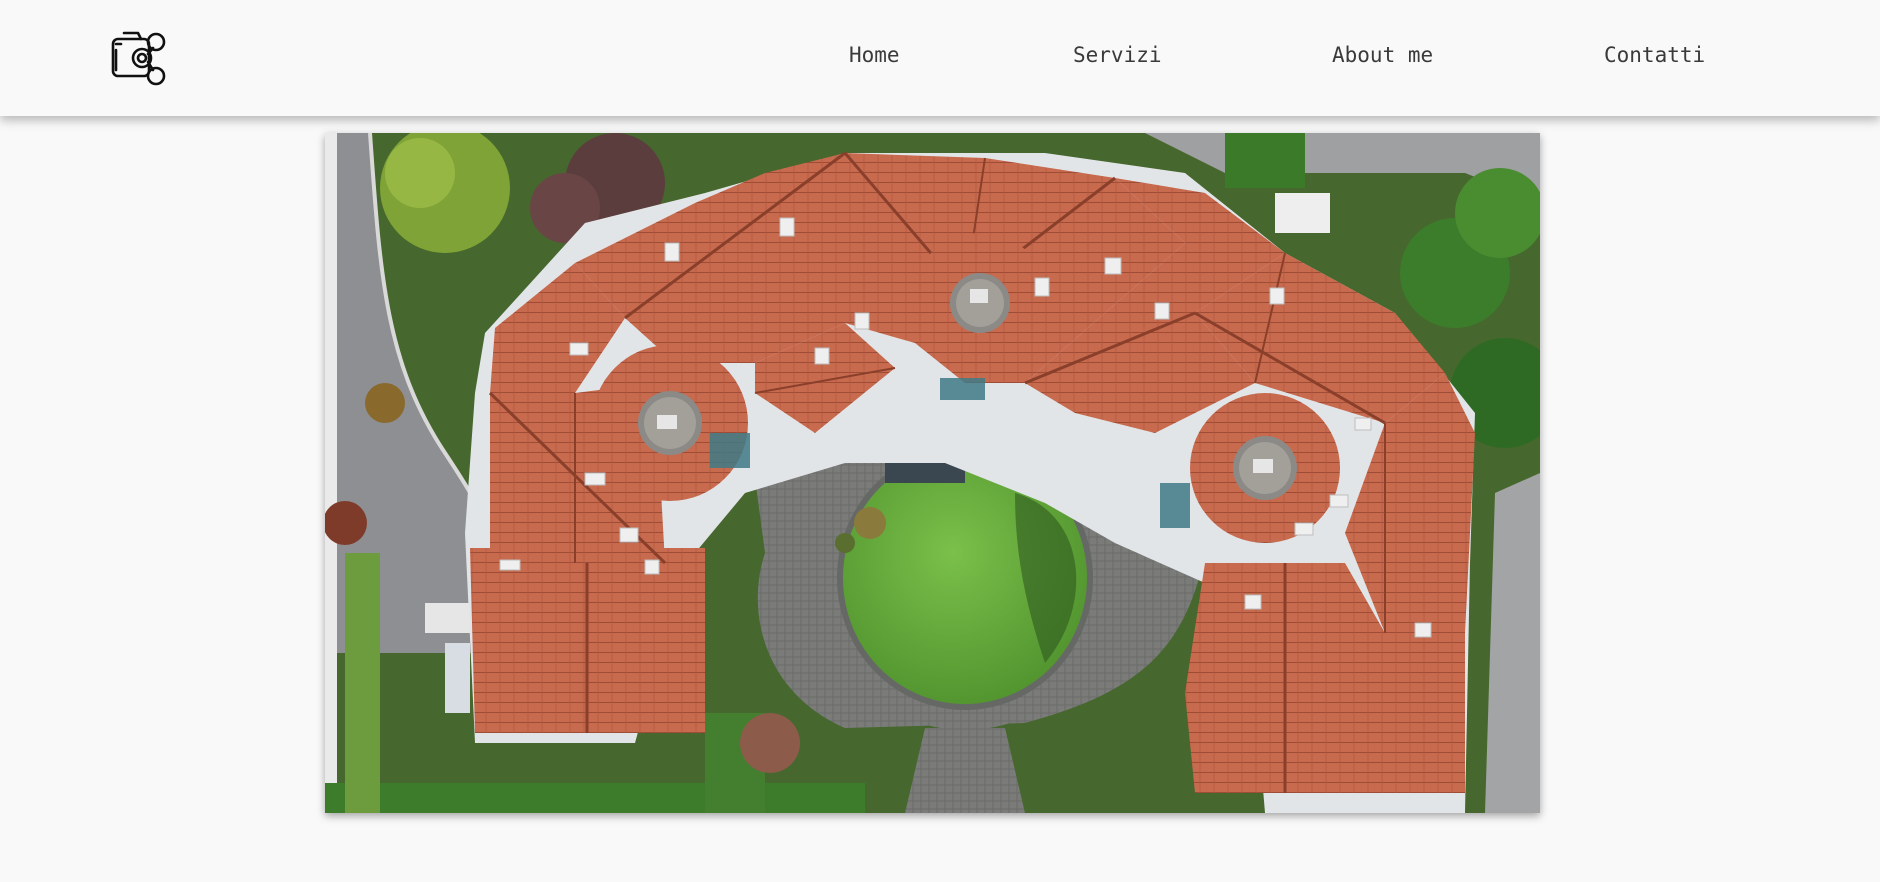 This screenshot has height=882, width=1880. What do you see at coordinates (1117, 55) in the screenshot?
I see `nav-servizi: Servizi` at bounding box center [1117, 55].